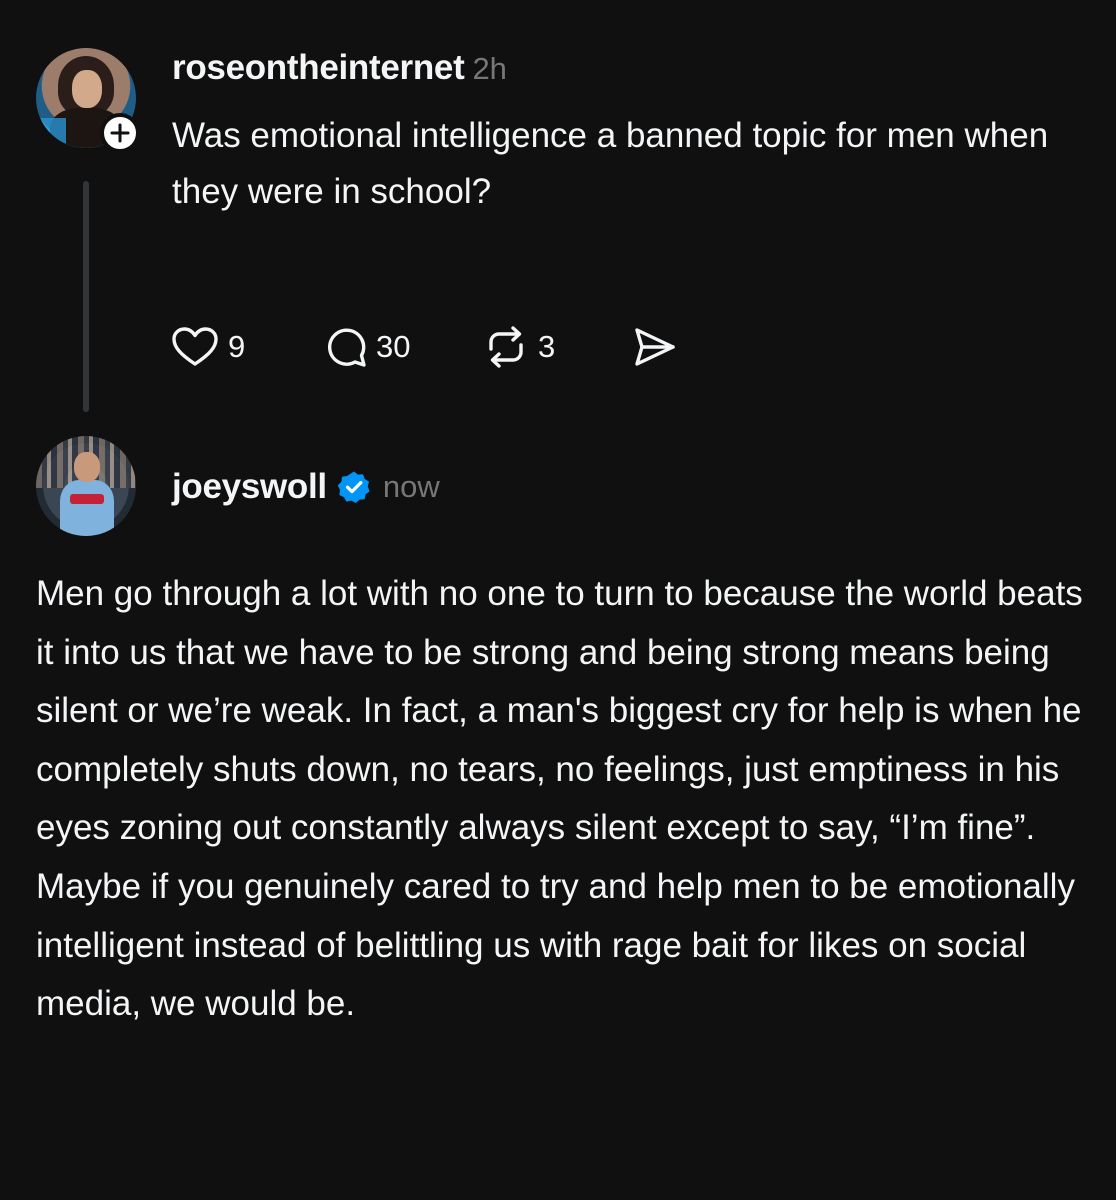 The width and height of the screenshot is (1116, 1200). What do you see at coordinates (346, 347) in the screenshot?
I see `comment-icon` at bounding box center [346, 347].